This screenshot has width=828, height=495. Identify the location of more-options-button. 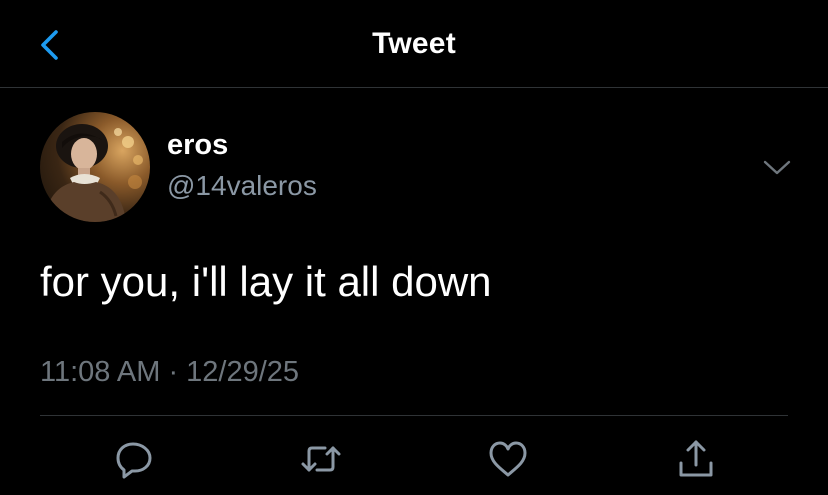
(777, 167).